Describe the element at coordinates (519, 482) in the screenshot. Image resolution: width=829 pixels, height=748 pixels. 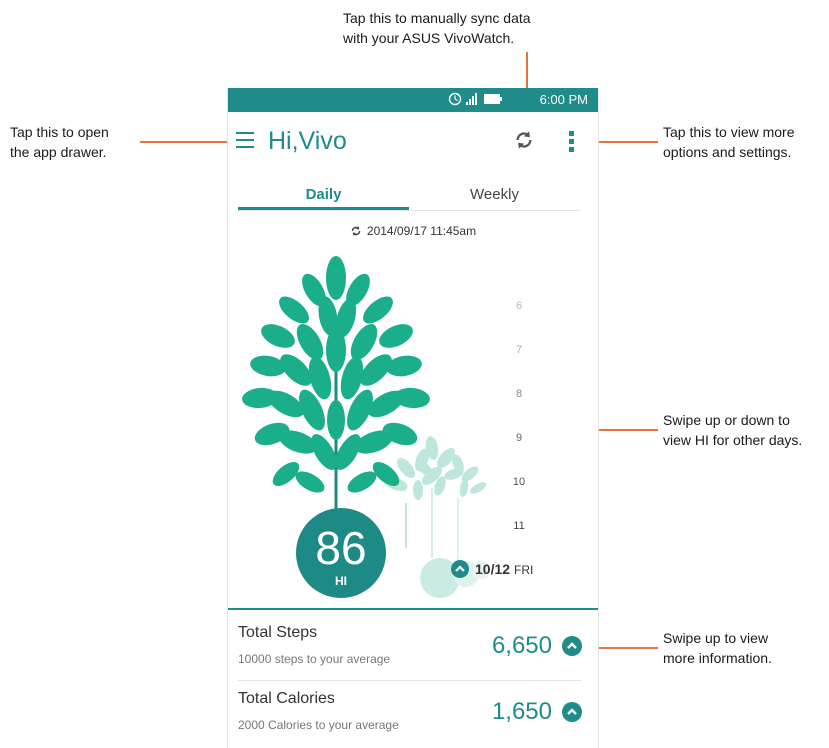
I see `day-number: 10` at that location.